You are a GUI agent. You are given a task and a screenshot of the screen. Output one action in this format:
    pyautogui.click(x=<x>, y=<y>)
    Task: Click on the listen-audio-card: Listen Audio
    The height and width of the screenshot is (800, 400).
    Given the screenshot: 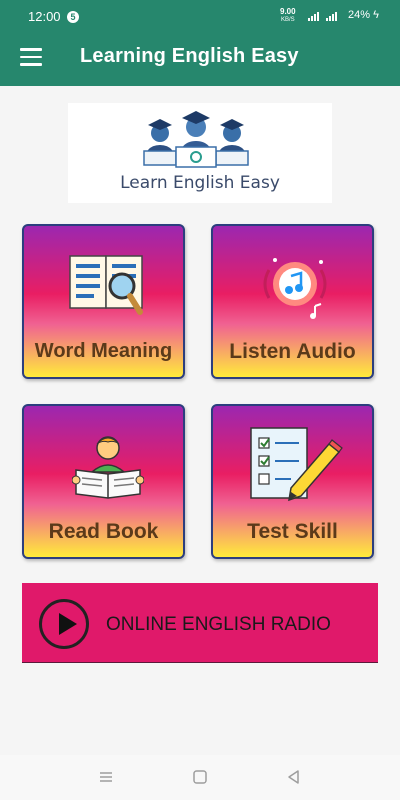 What is the action you would take?
    pyautogui.click(x=292, y=301)
    